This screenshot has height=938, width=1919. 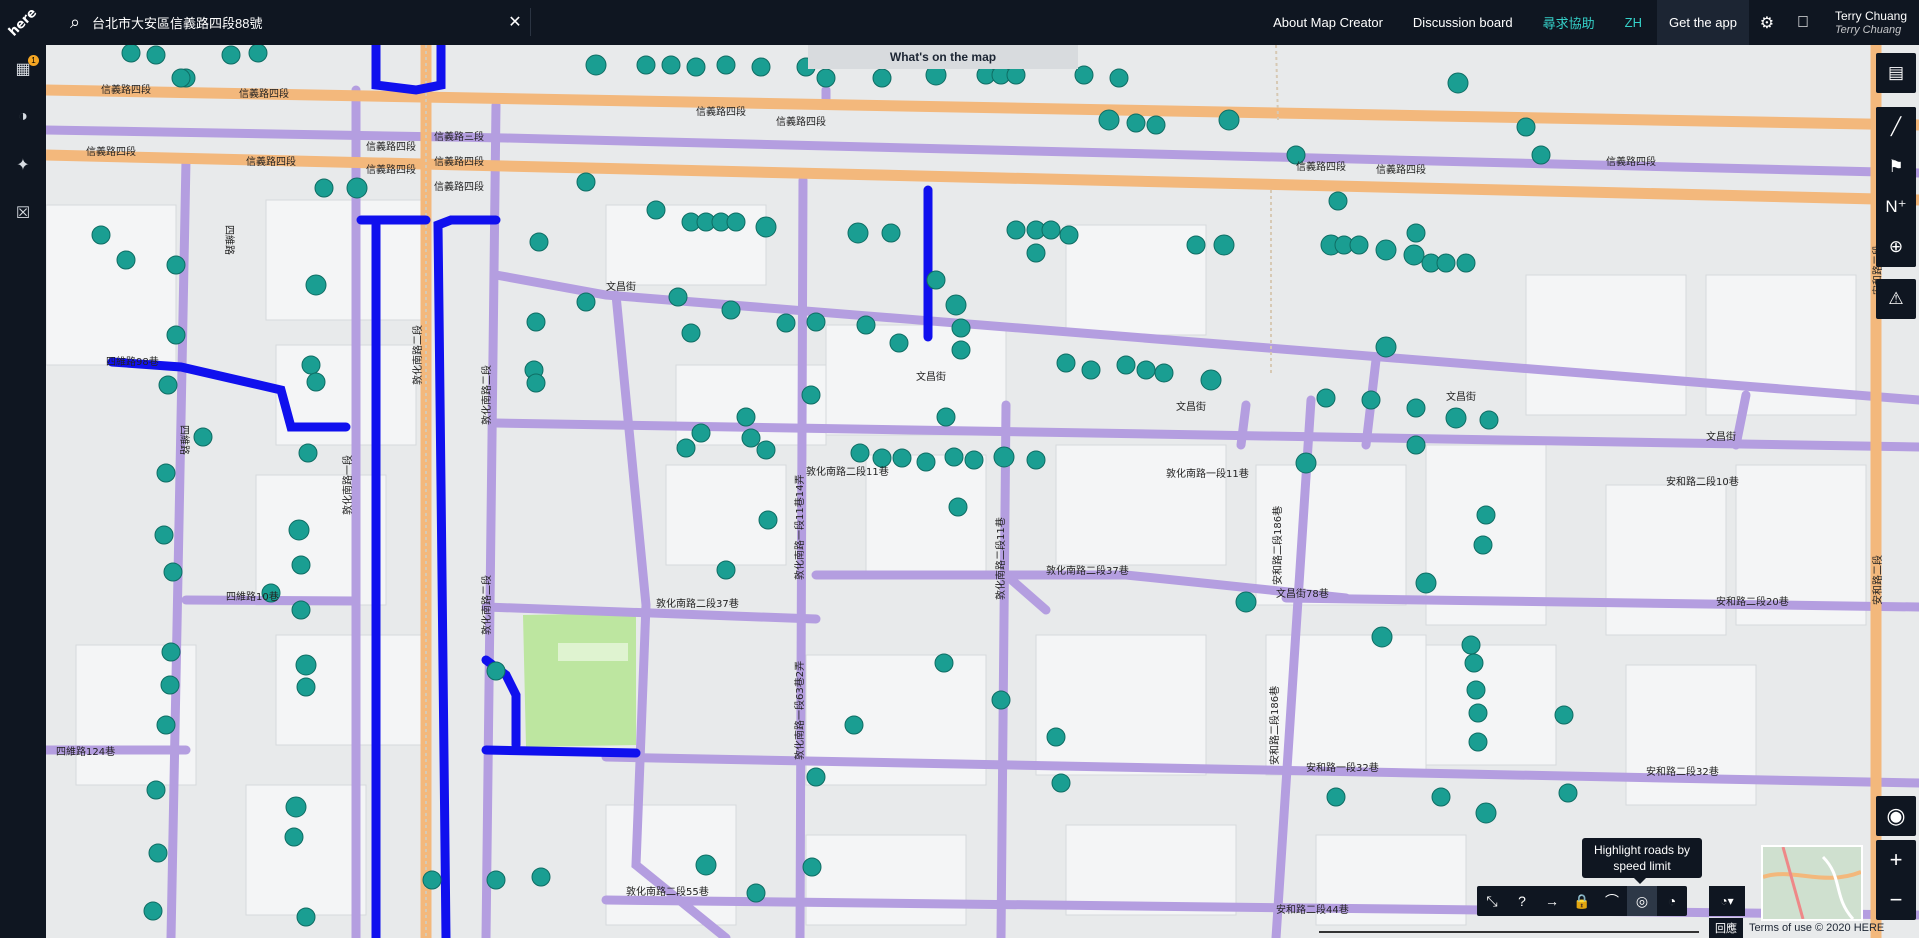 What do you see at coordinates (23, 165) in the screenshot?
I see `community-icon: ✦` at bounding box center [23, 165].